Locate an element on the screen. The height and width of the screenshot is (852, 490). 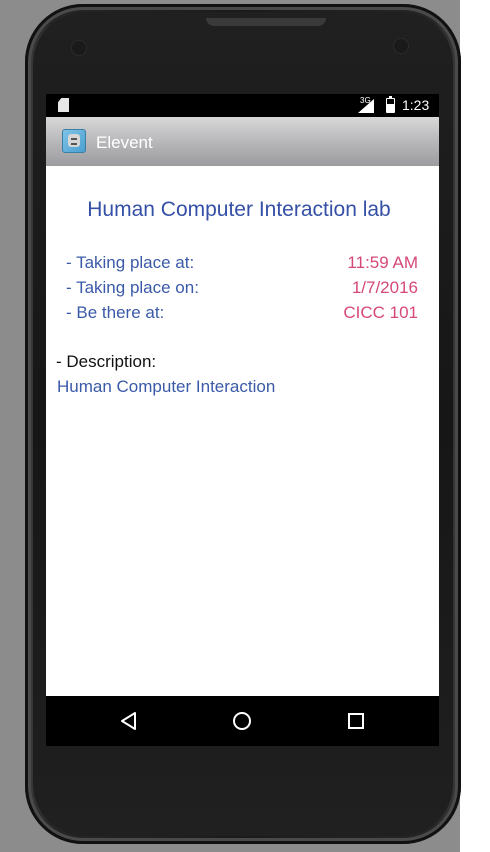
detail-label: - Taking place on: is located at coordinates (132, 287).